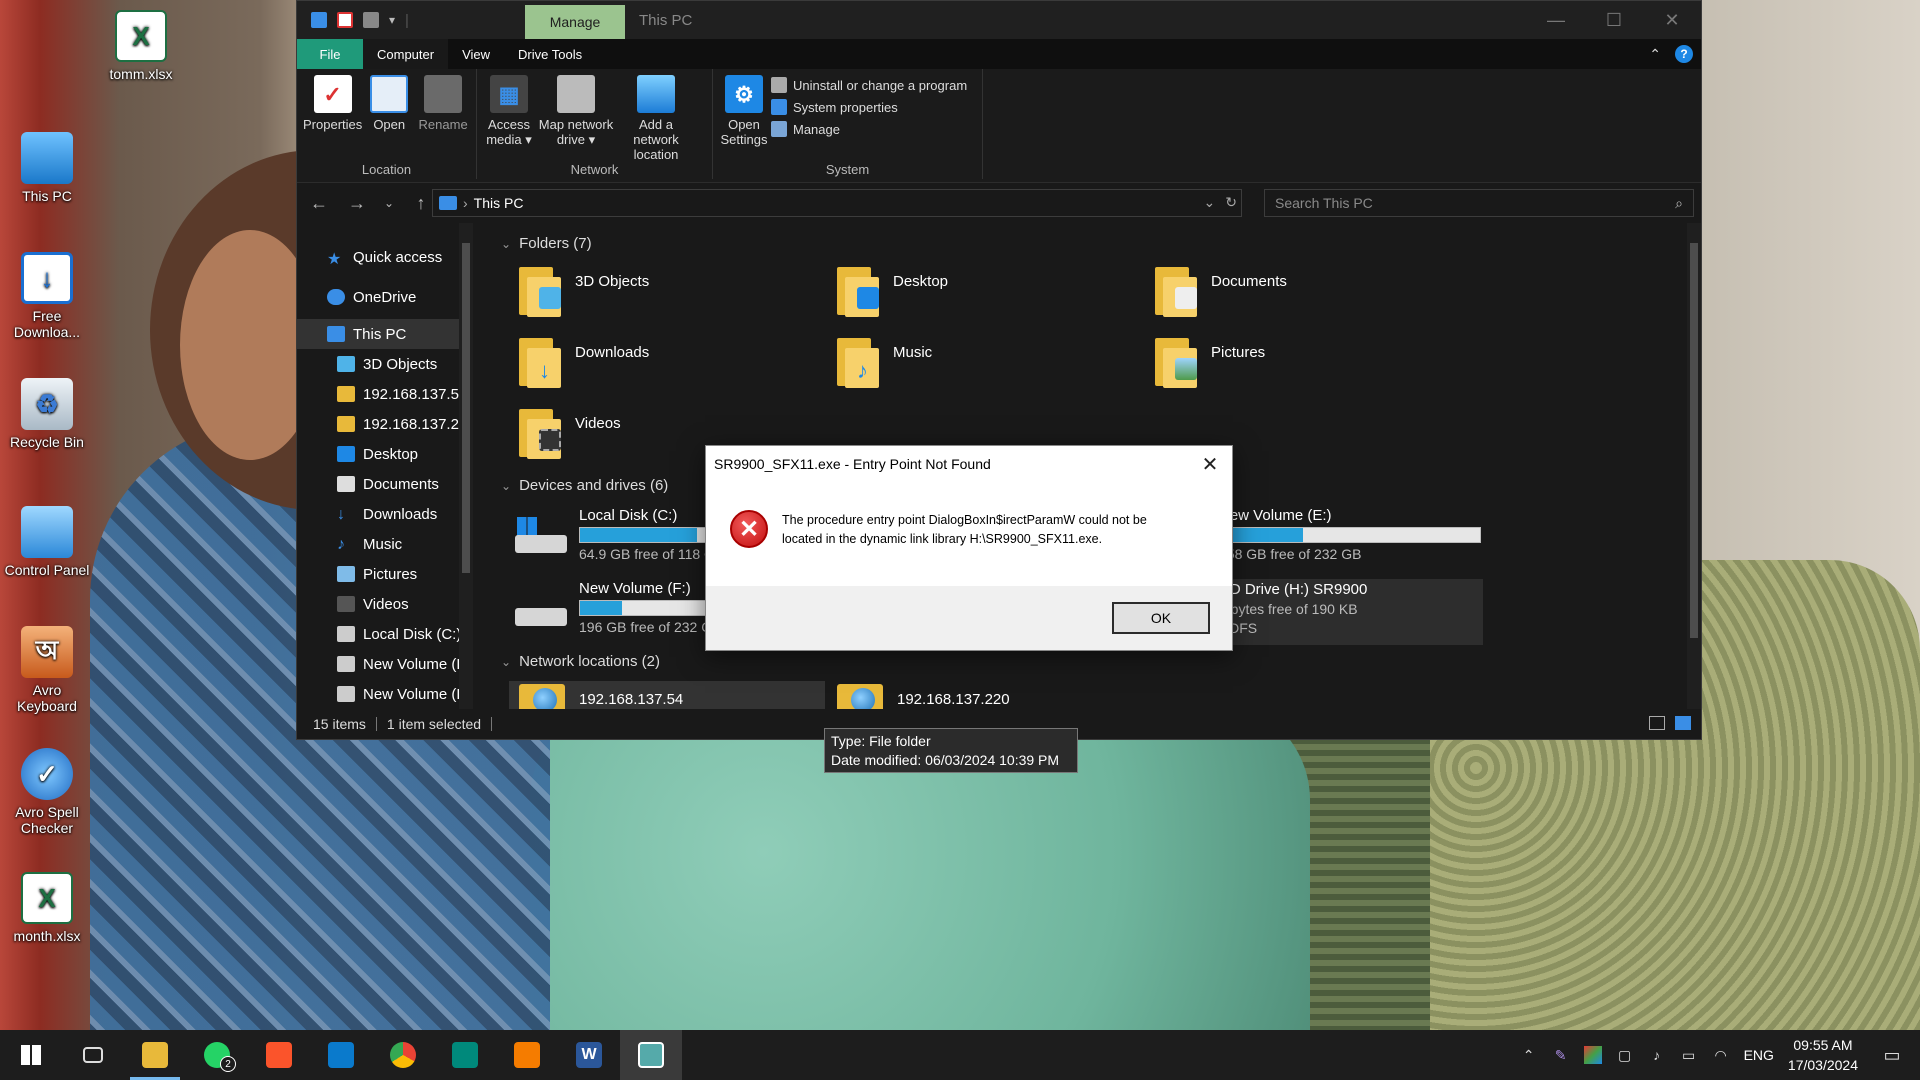 The width and height of the screenshot is (1920, 1080). I want to click on back-arrow-icon: ←, so click(319, 203).